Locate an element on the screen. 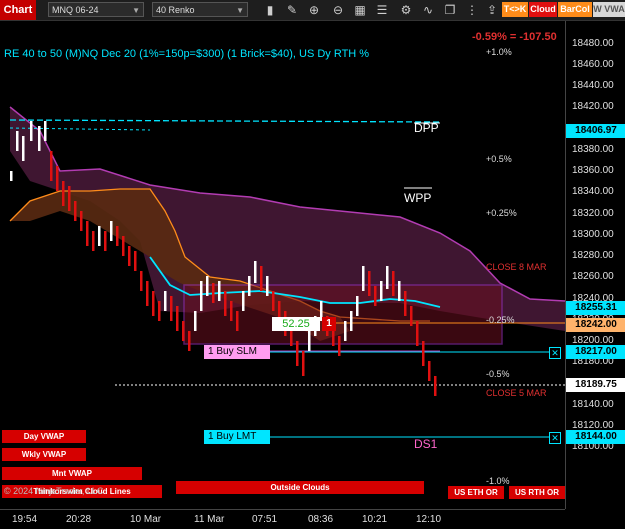  dpp-label: DPP is located at coordinates (426, 128).